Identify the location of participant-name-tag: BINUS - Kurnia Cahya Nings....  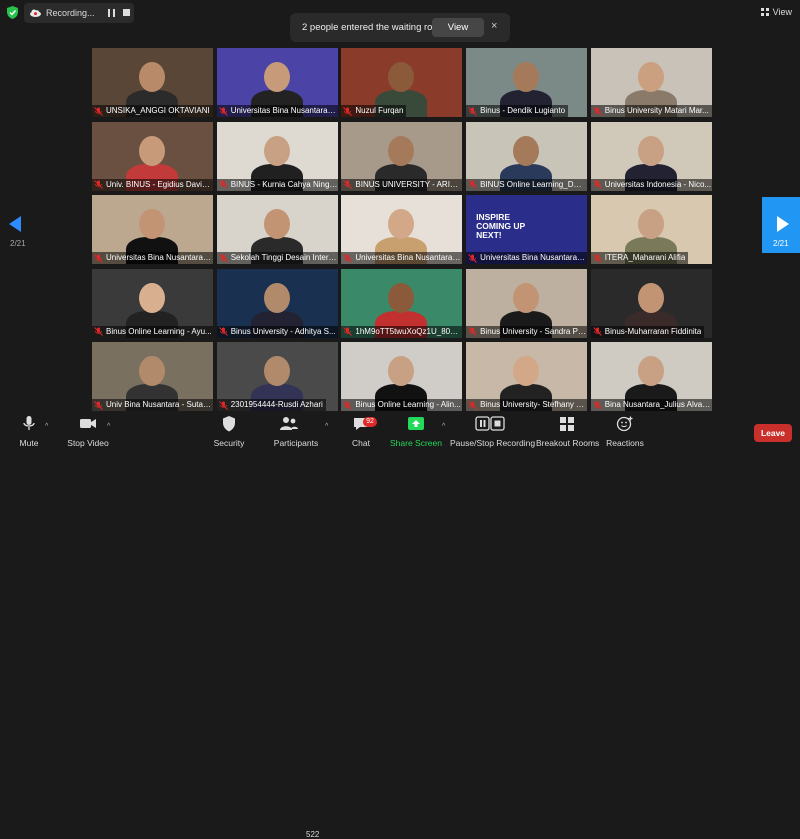
(277, 184).